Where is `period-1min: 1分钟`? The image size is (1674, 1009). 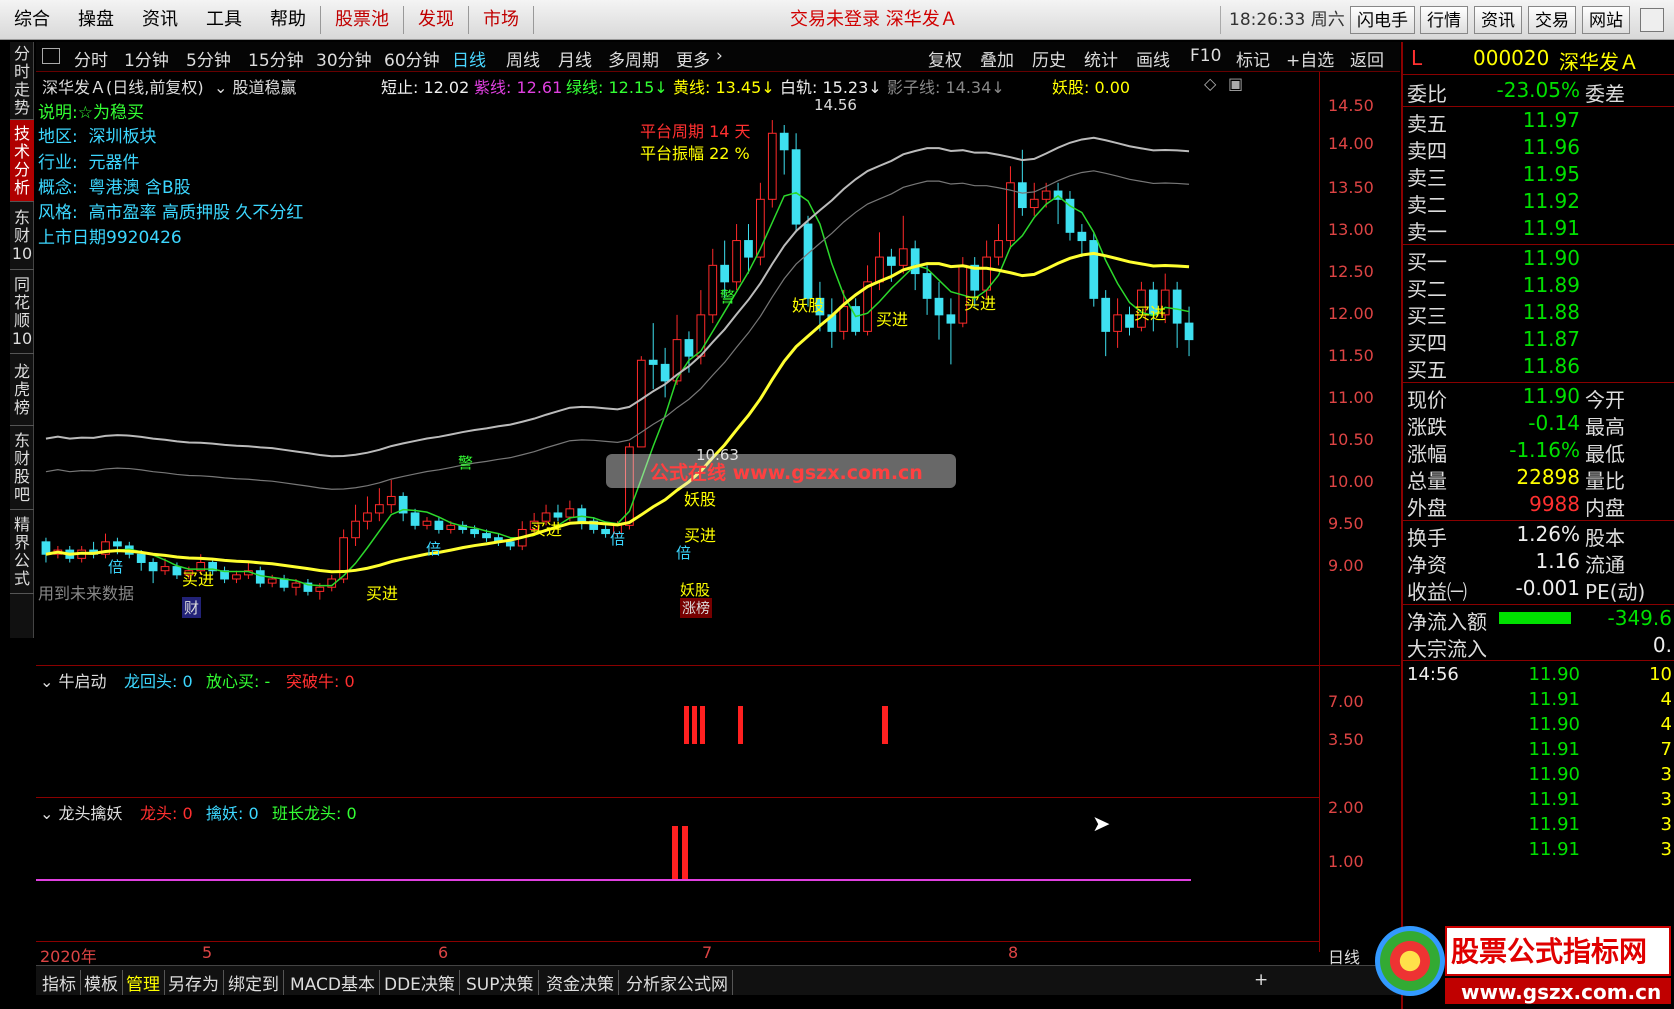 period-1min: 1分钟 is located at coordinates (146, 58).